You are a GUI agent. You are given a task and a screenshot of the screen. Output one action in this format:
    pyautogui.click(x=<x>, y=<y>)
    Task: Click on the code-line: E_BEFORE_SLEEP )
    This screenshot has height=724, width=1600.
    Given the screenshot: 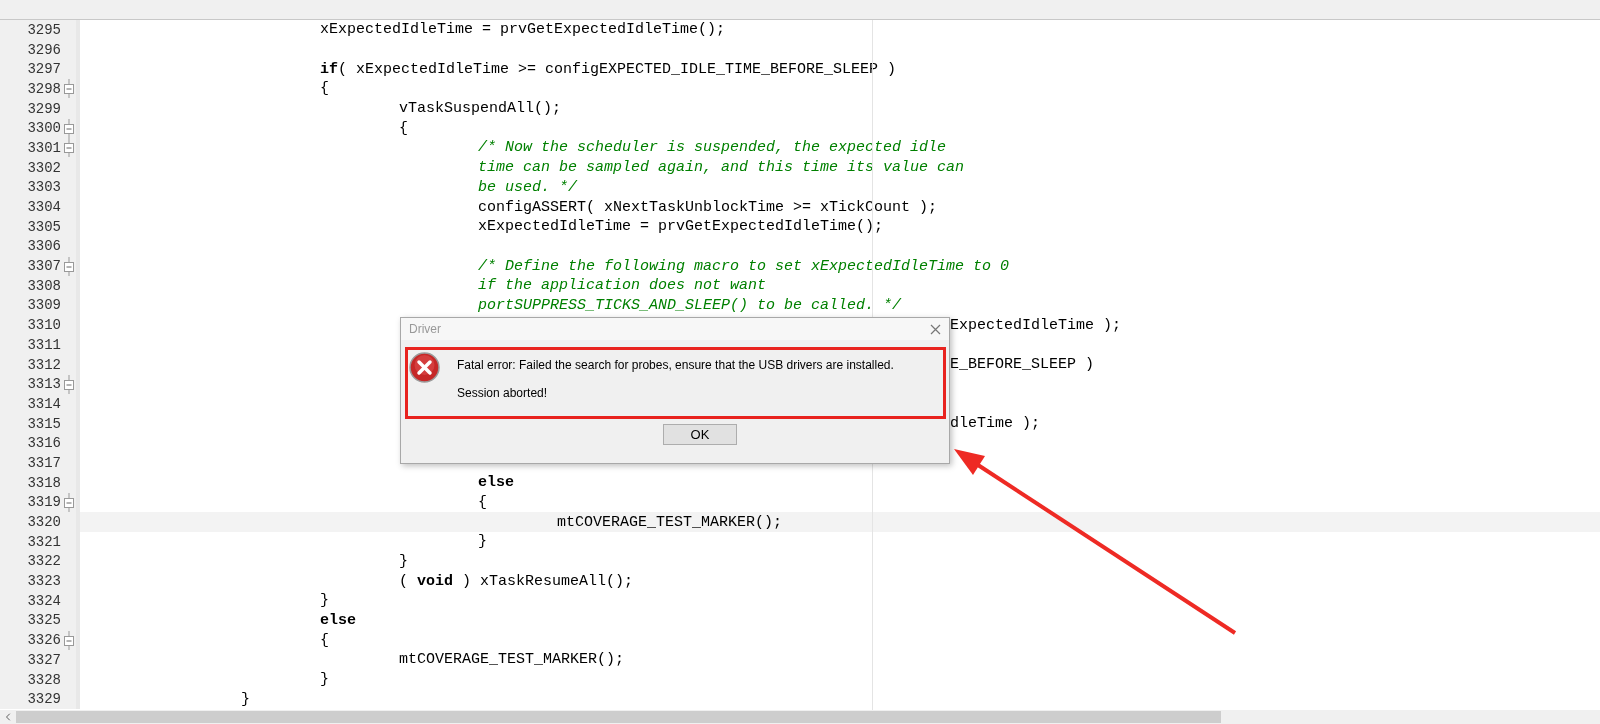 What is the action you would take?
    pyautogui.click(x=1022, y=365)
    